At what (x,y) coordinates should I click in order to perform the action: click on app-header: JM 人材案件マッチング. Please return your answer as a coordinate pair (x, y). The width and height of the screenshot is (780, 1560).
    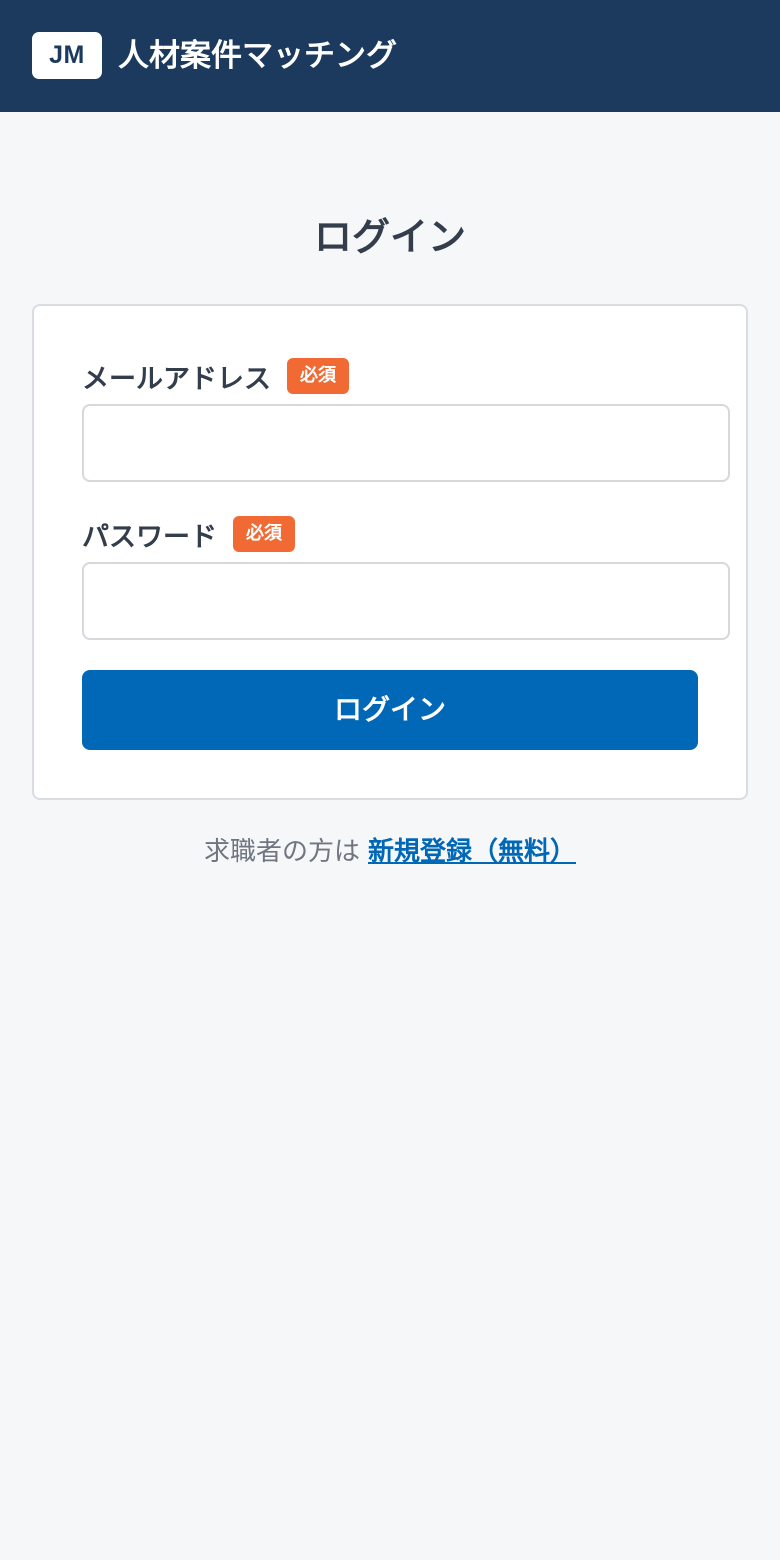
    Looking at the image, I should click on (390, 56).